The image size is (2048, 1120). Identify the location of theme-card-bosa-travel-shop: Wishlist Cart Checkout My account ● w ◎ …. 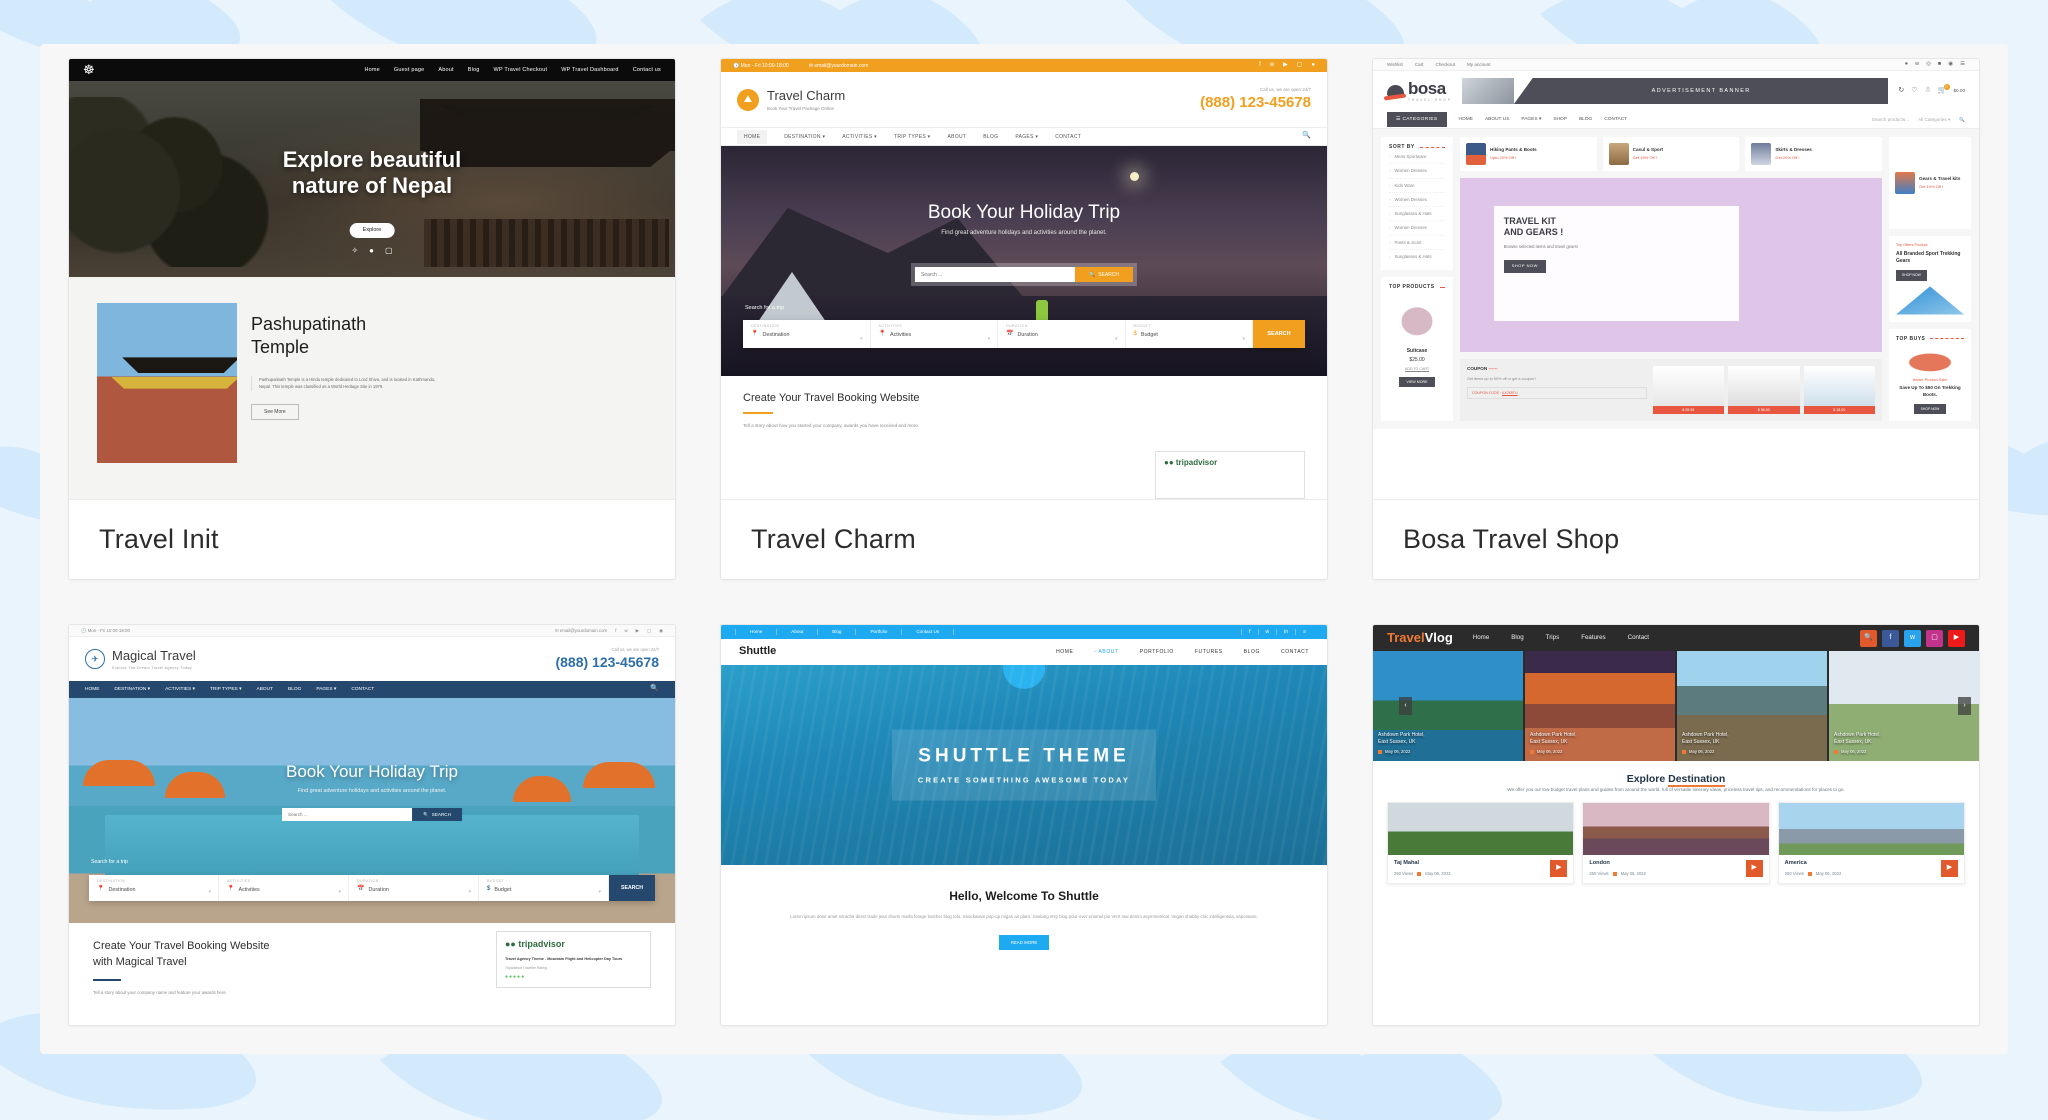
(1676, 319).